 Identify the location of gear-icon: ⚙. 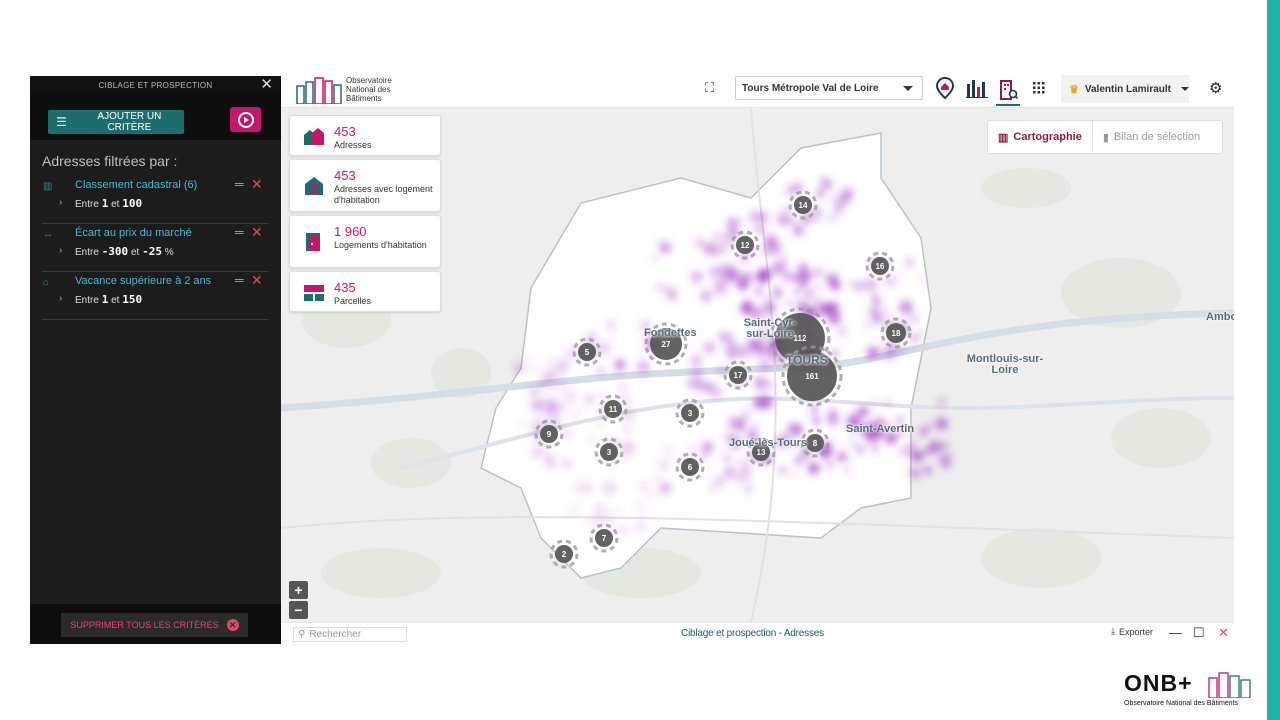
(1215, 88).